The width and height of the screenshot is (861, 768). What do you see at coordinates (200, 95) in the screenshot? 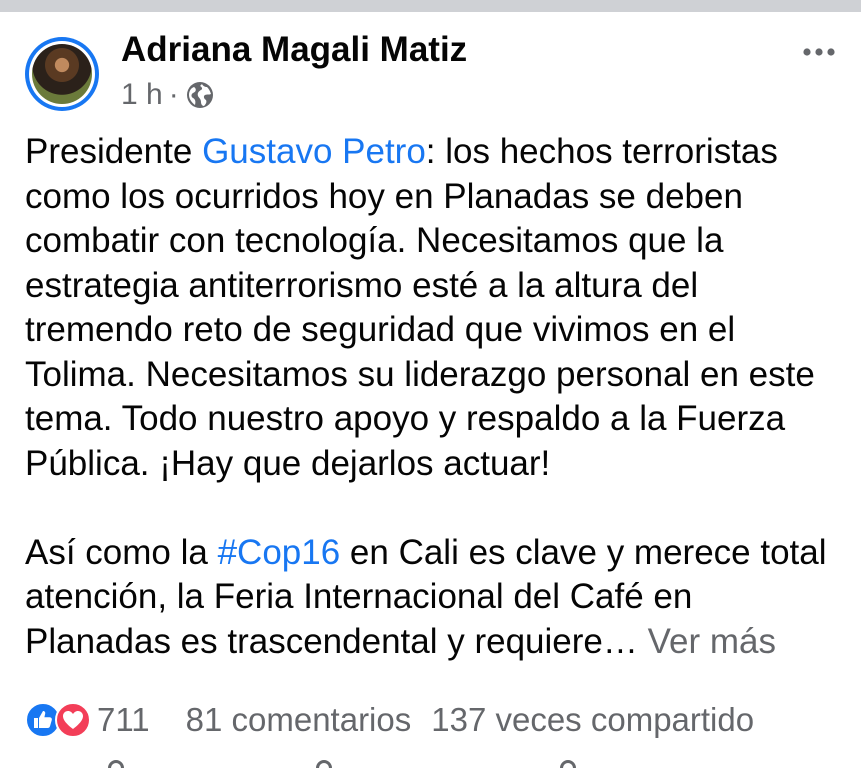
I see `globe-icon` at bounding box center [200, 95].